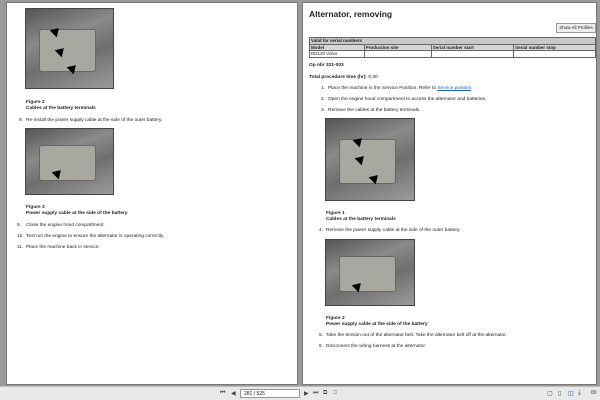 The image size is (600, 400). What do you see at coordinates (338, 77) in the screenshot?
I see `time-label: Total procedure time (hr):` at bounding box center [338, 77].